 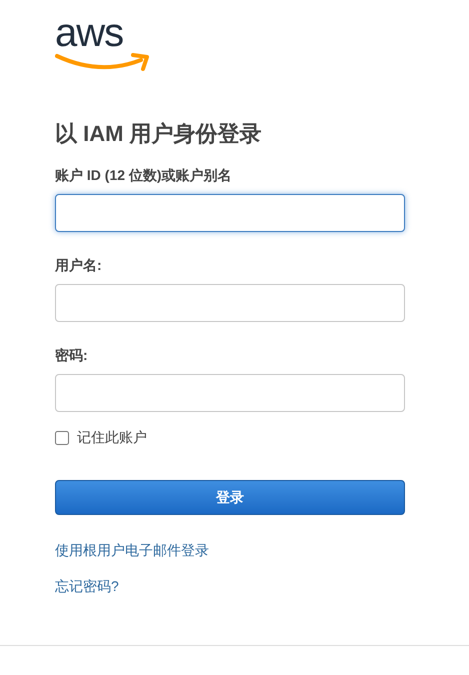 What do you see at coordinates (112, 437) in the screenshot?
I see `checkbox-label: 记住此账户` at bounding box center [112, 437].